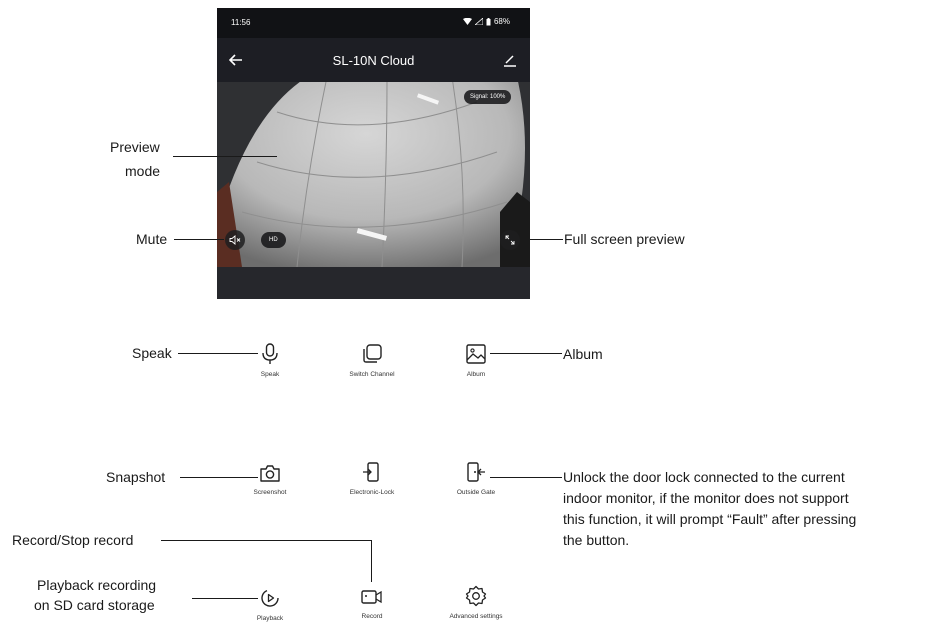  Describe the element at coordinates (583, 354) in the screenshot. I see `annotation-album: Album` at that location.